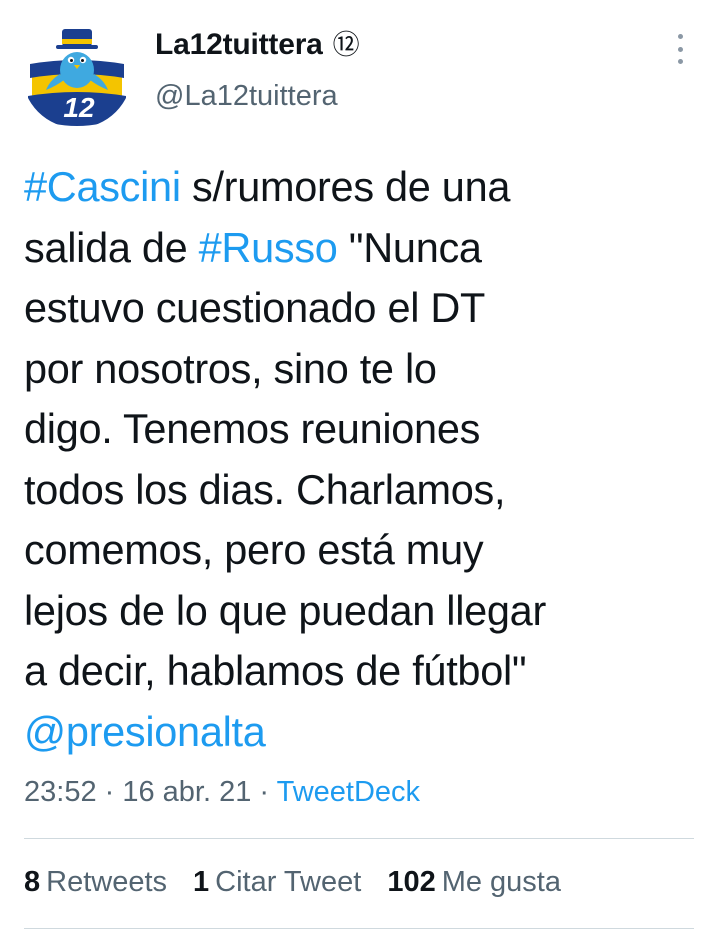  Describe the element at coordinates (111, 247) in the screenshot. I see `tweet-text-segment: salida de` at that location.